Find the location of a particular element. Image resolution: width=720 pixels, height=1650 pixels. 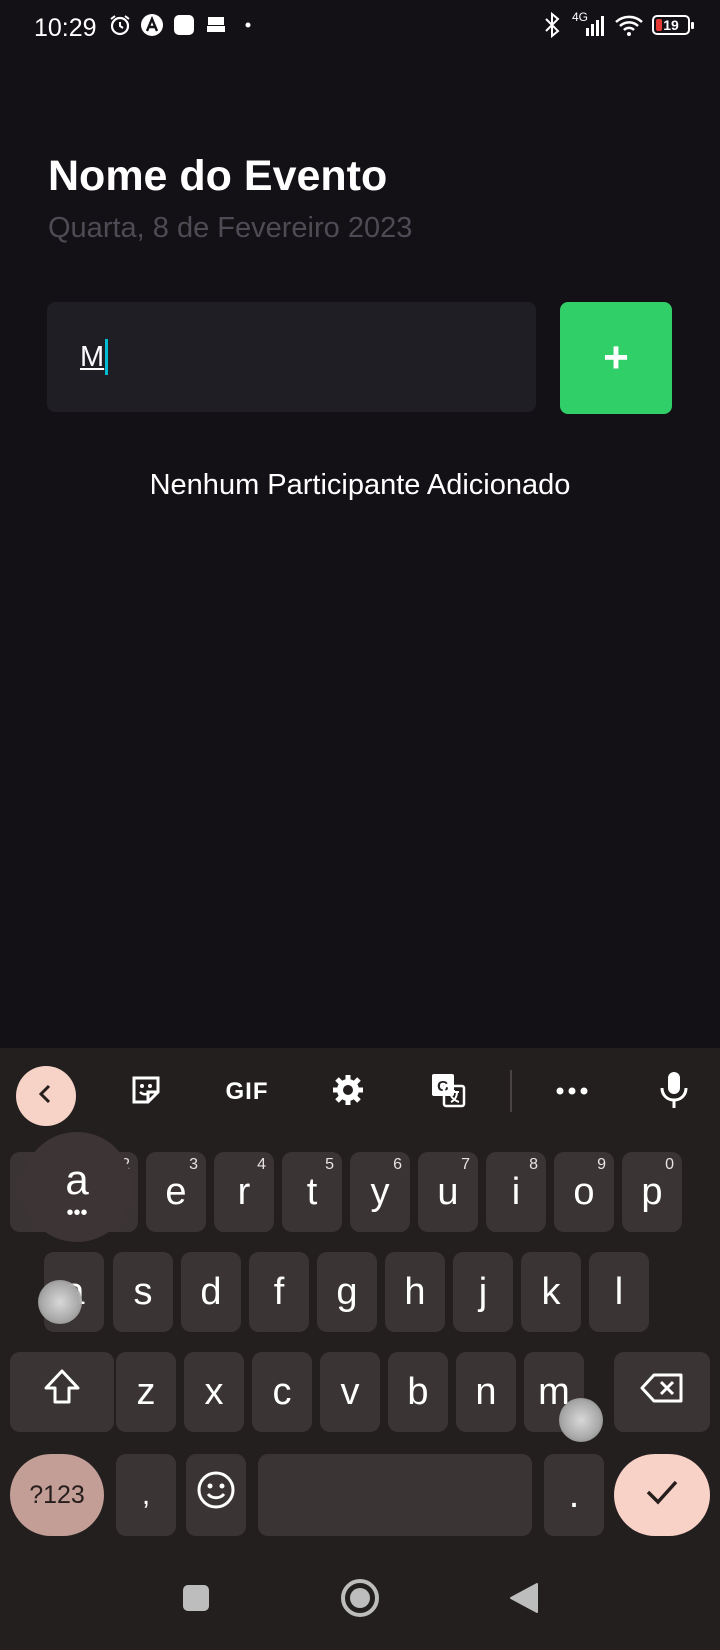

voice-input-button is located at coordinates (674, 1092).